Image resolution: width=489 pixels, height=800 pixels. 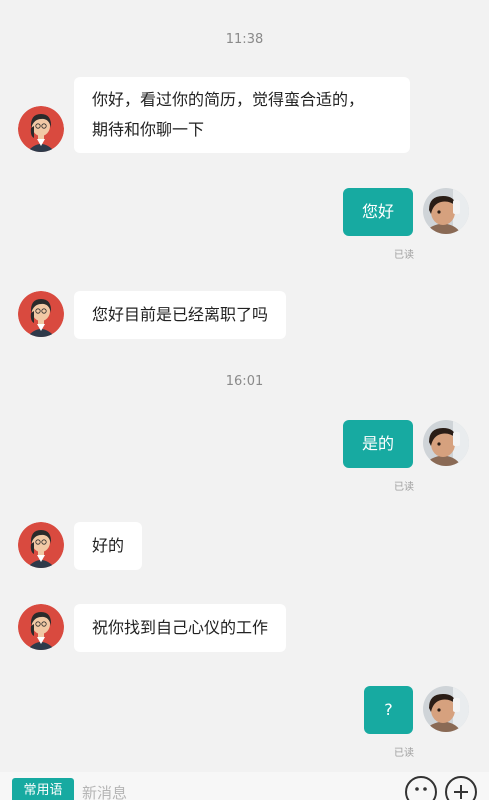 What do you see at coordinates (104, 791) in the screenshot?
I see `message-input: 新消息` at bounding box center [104, 791].